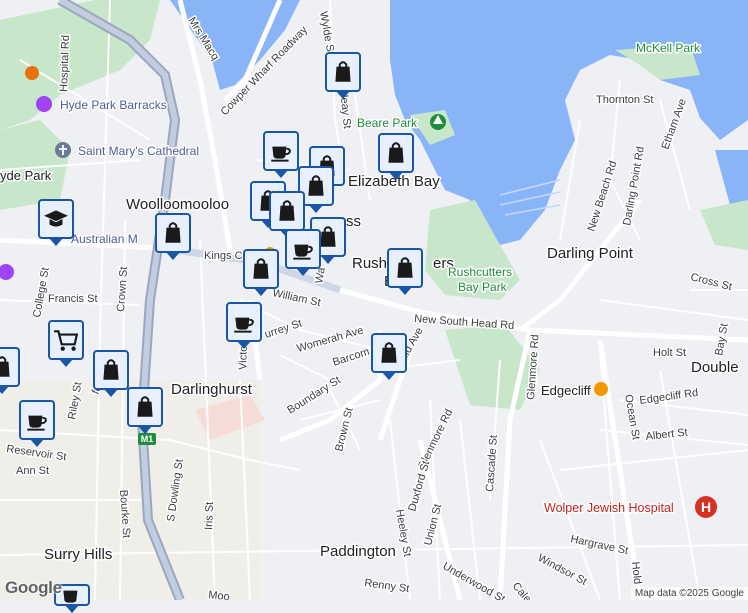 The width and height of the screenshot is (748, 613). What do you see at coordinates (113, 105) in the screenshot?
I see `poi-label: Hyde Park Barracks` at bounding box center [113, 105].